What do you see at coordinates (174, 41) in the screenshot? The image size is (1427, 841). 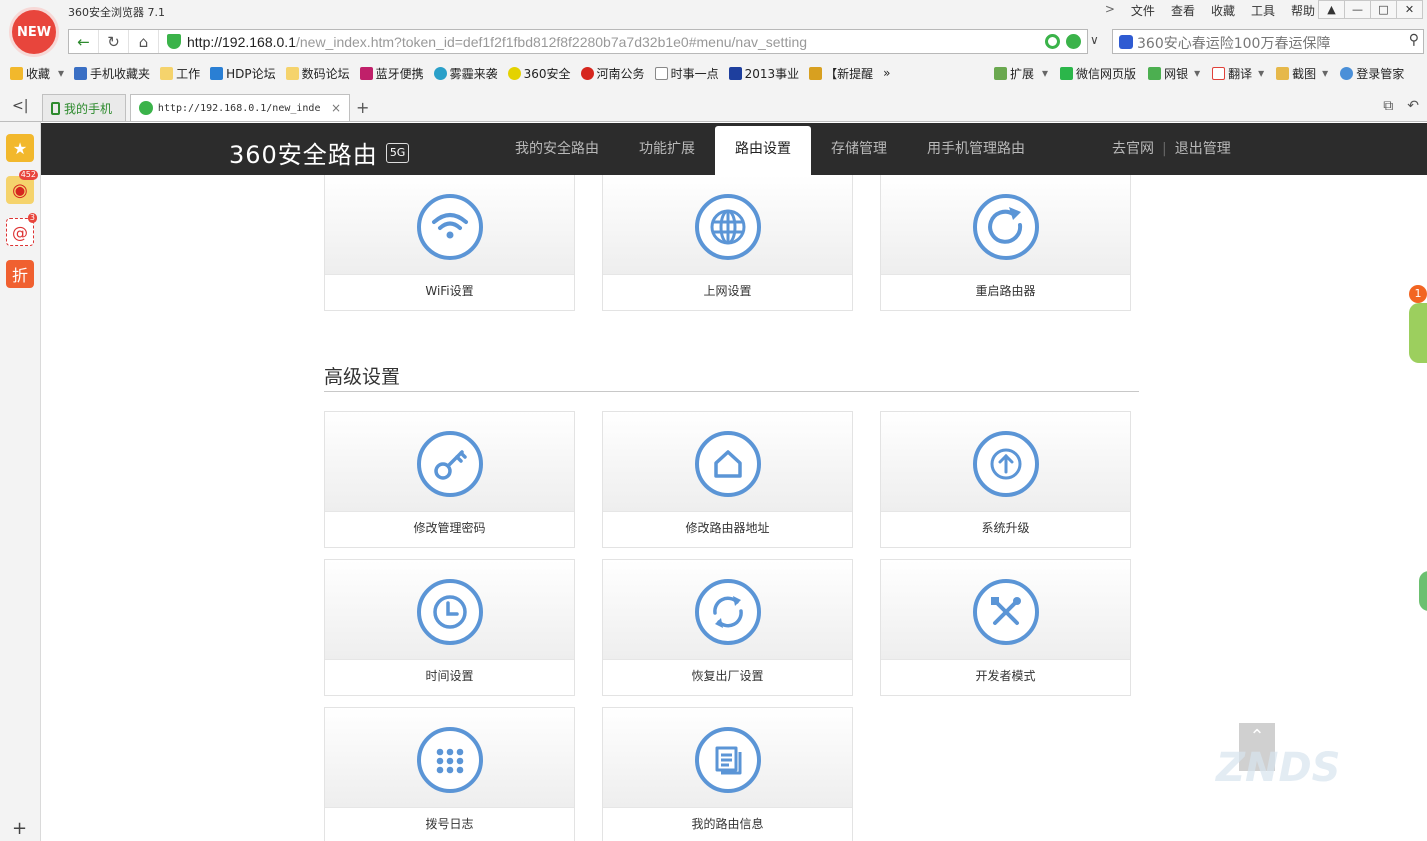 I see `security-shield-icon` at bounding box center [174, 41].